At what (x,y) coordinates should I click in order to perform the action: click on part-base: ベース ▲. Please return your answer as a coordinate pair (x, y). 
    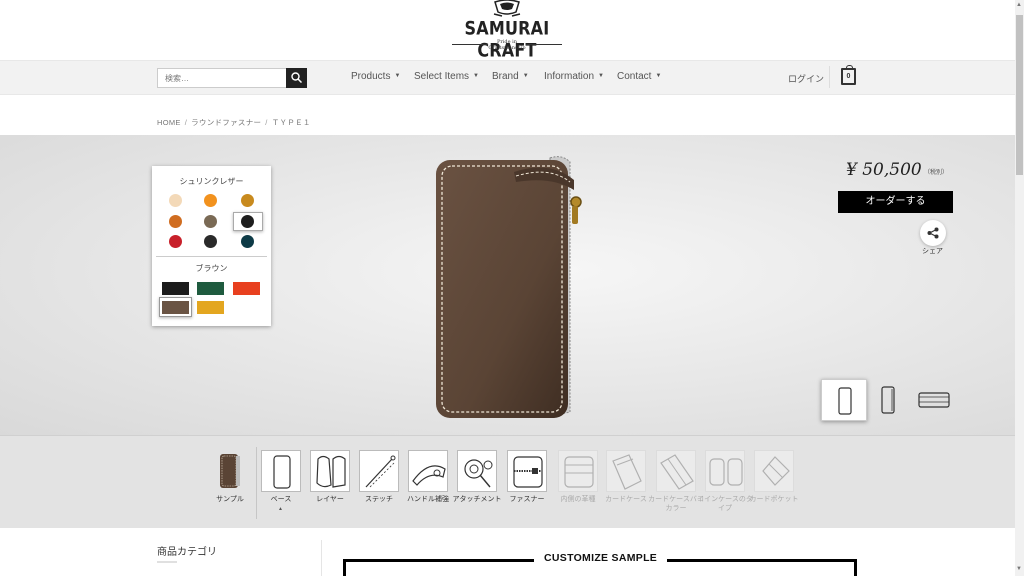
    Looking at the image, I should click on (281, 485).